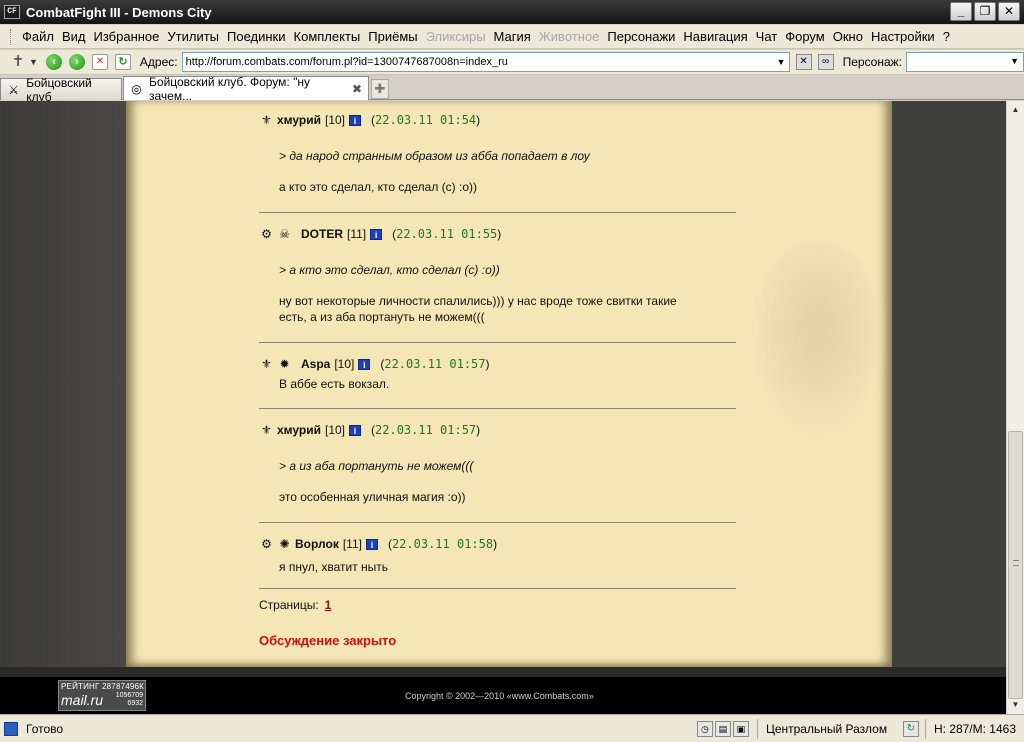 This screenshot has height=742, width=1024. I want to click on menu-characters: Персонажи, so click(641, 36).